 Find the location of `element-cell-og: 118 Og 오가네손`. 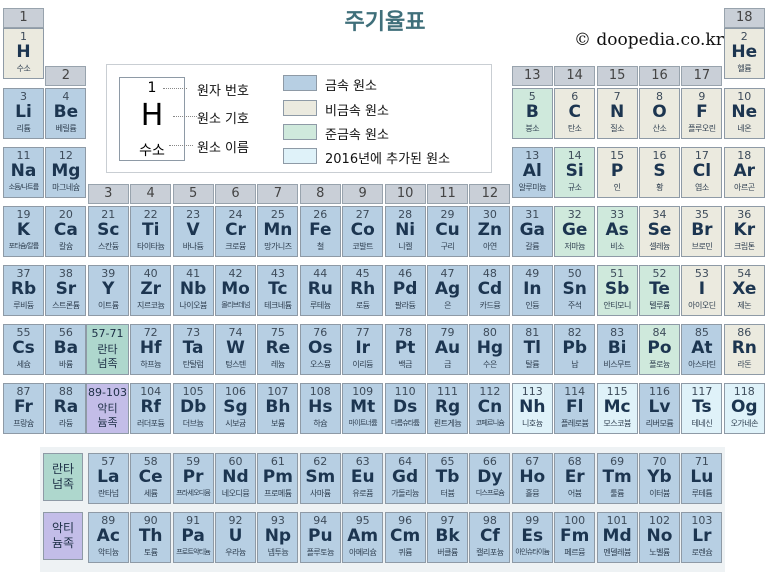

element-cell-og: 118 Og 오가네손 is located at coordinates (744, 408).